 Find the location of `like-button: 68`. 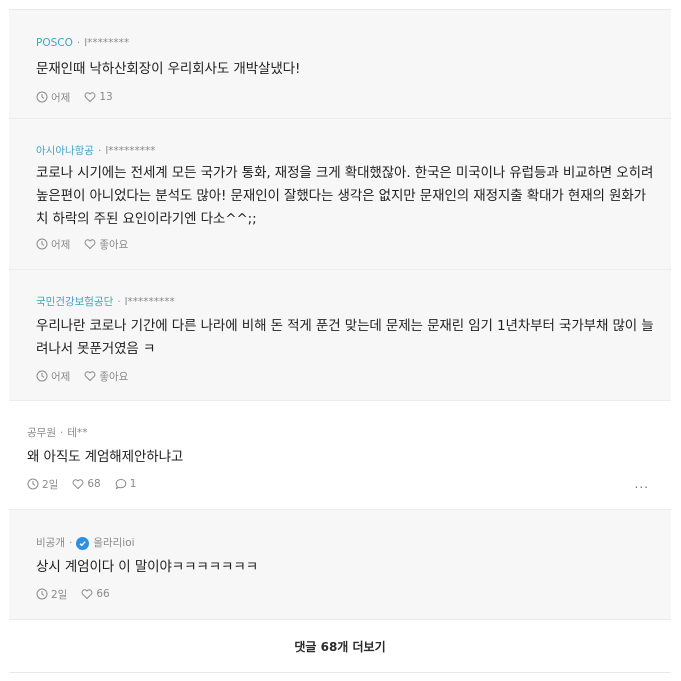

like-button: 68 is located at coordinates (86, 484).